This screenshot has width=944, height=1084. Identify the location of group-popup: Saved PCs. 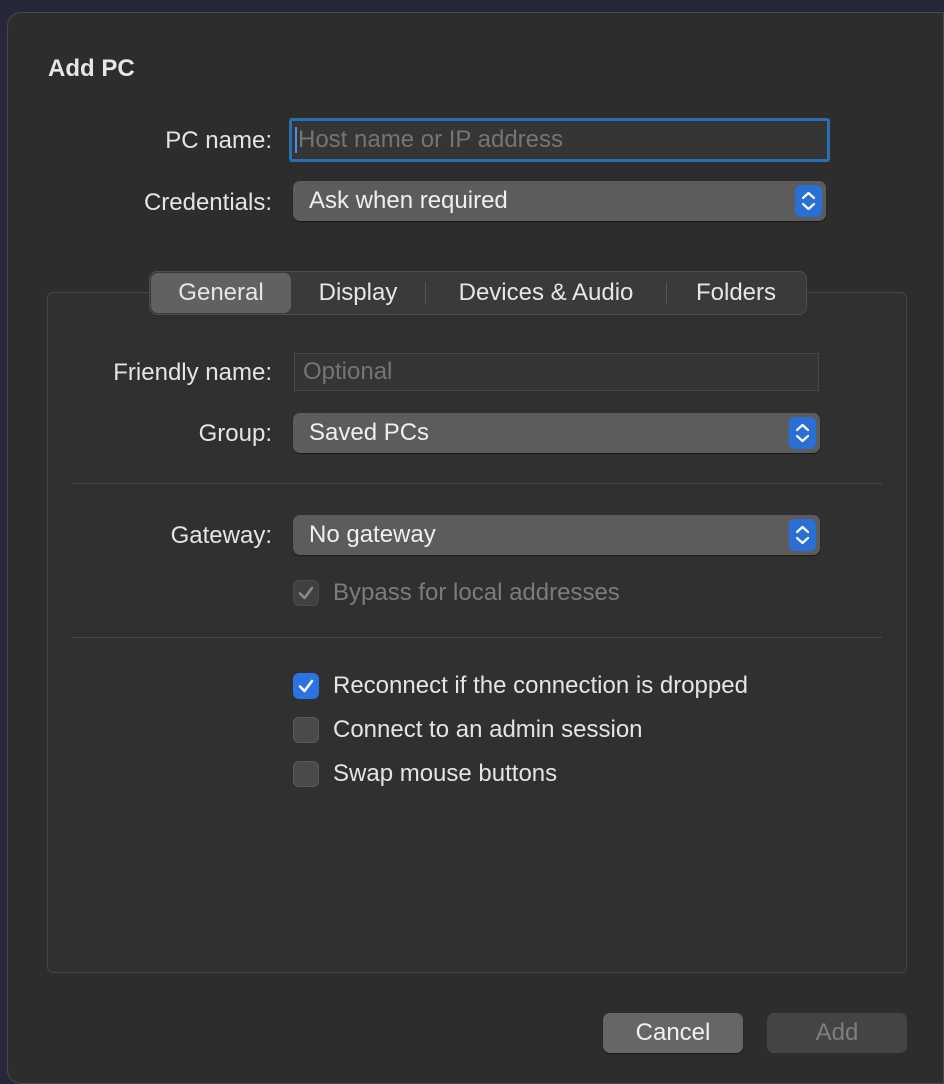
(556, 433).